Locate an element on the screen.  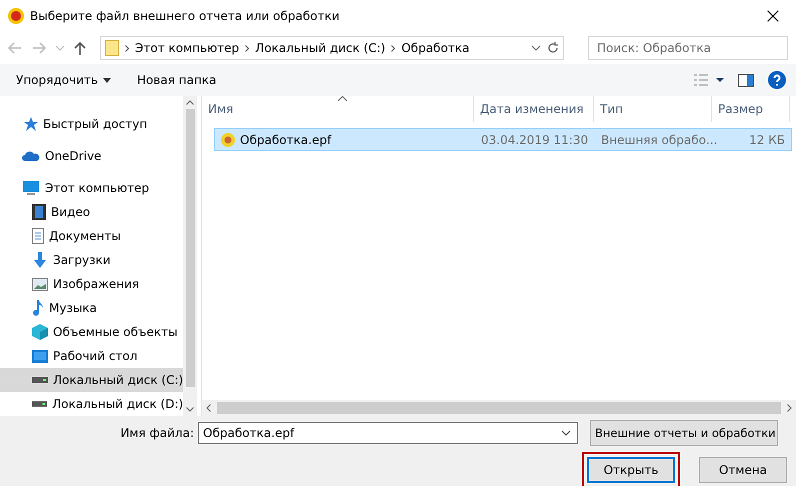
sort-caret-icon is located at coordinates (342, 98).